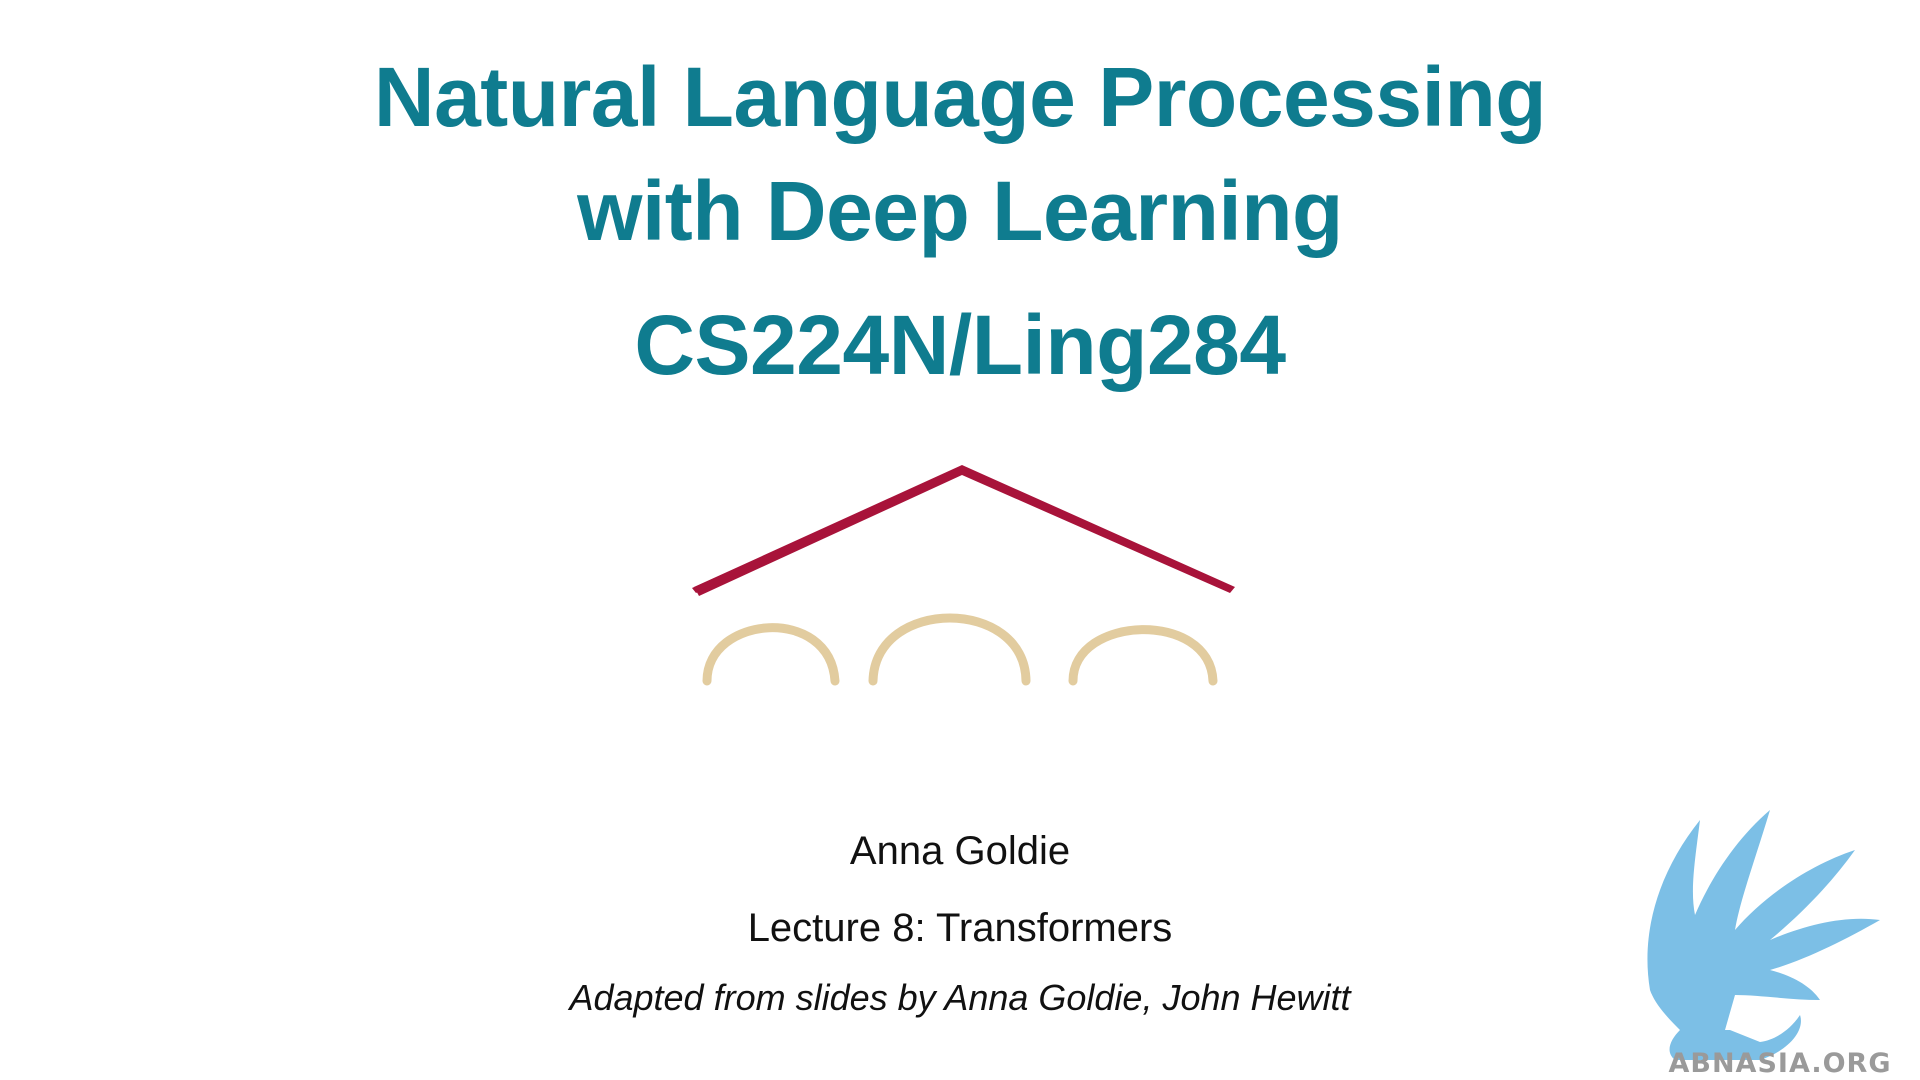  I want to click on lecture-title: Lecture 8: Transformers, so click(960, 928).